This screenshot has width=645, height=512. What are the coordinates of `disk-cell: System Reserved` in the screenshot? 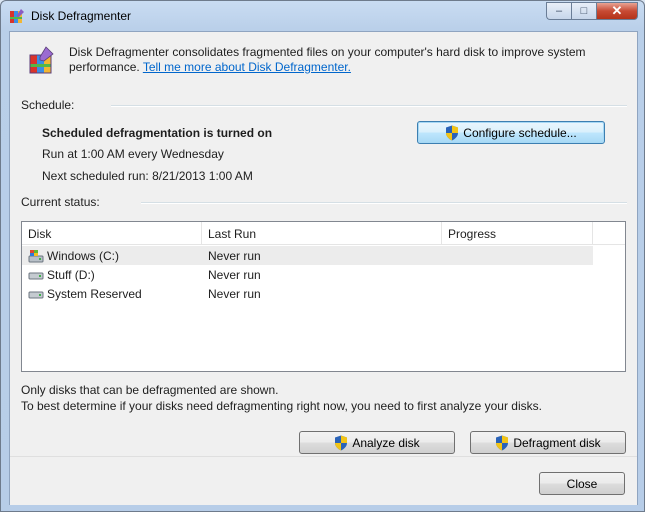 It's located at (112, 294).